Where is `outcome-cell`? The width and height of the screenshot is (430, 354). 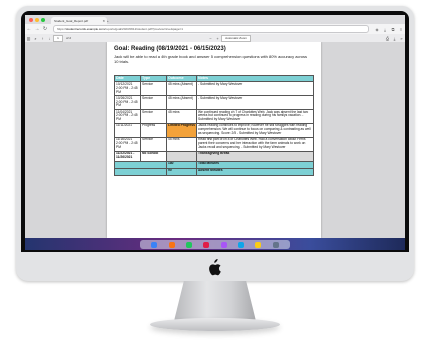
outcome-cell is located at coordinates (181, 156).